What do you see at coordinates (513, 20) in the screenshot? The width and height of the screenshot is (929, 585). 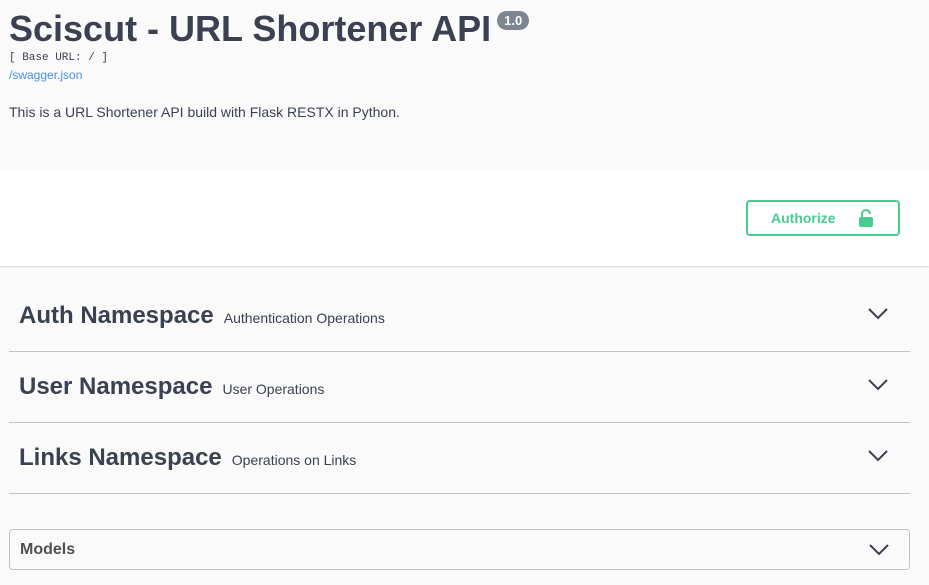 I see `version-badge: 1.0` at bounding box center [513, 20].